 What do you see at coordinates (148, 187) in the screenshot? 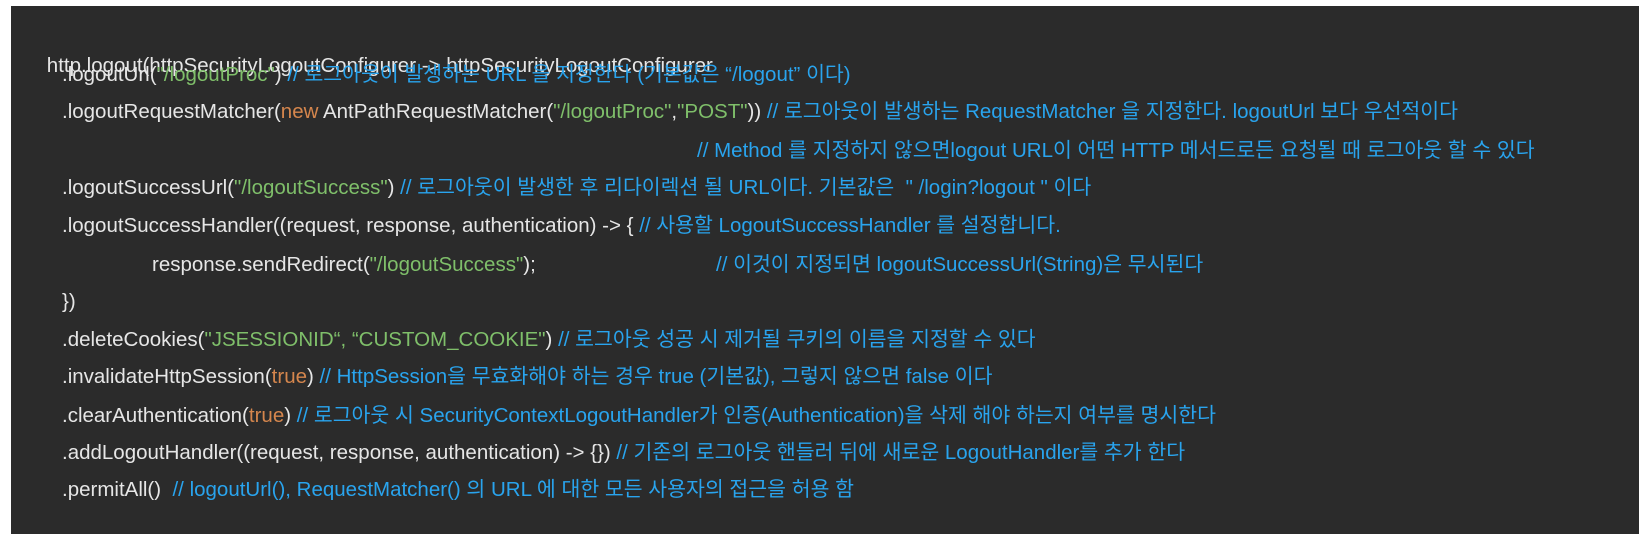
I see `code-token: .logoutSuccessUrl(` at bounding box center [148, 187].